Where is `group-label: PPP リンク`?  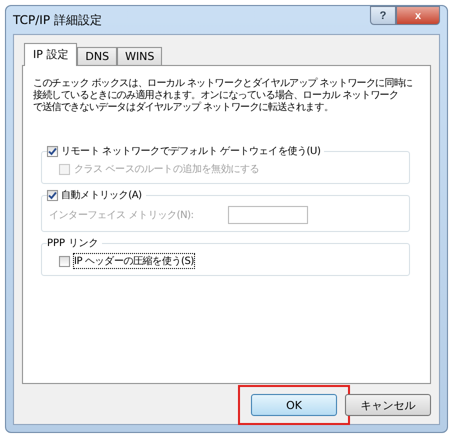 group-label: PPP リンク is located at coordinates (72, 243).